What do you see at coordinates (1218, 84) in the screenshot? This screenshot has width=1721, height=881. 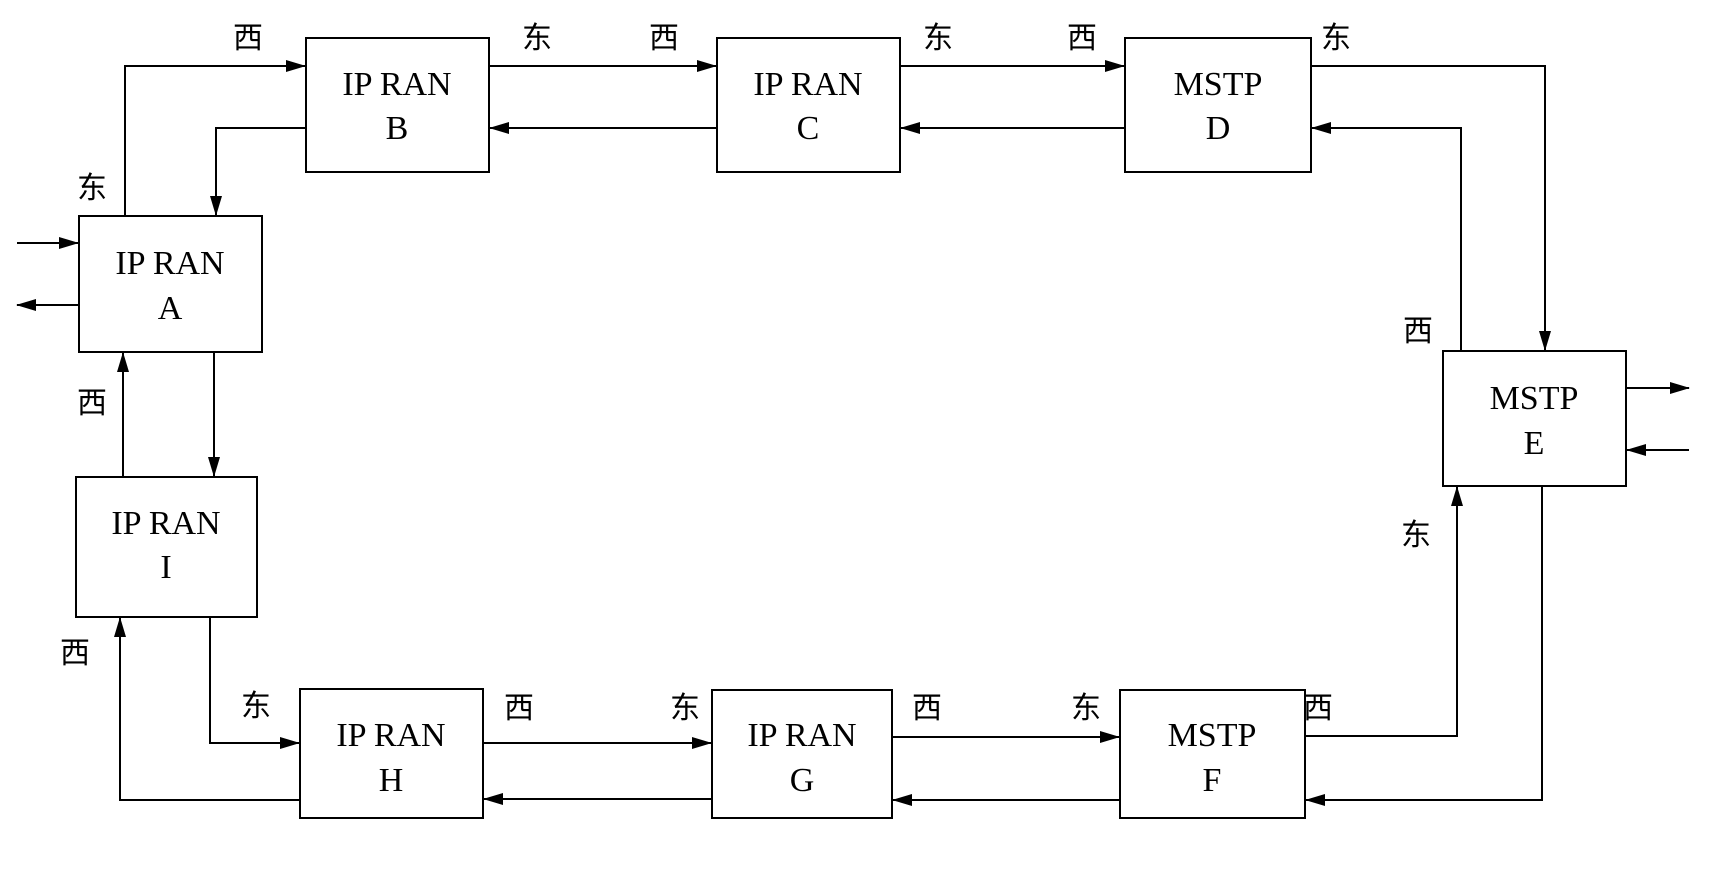 I see `node-d-type: MSTP` at bounding box center [1218, 84].